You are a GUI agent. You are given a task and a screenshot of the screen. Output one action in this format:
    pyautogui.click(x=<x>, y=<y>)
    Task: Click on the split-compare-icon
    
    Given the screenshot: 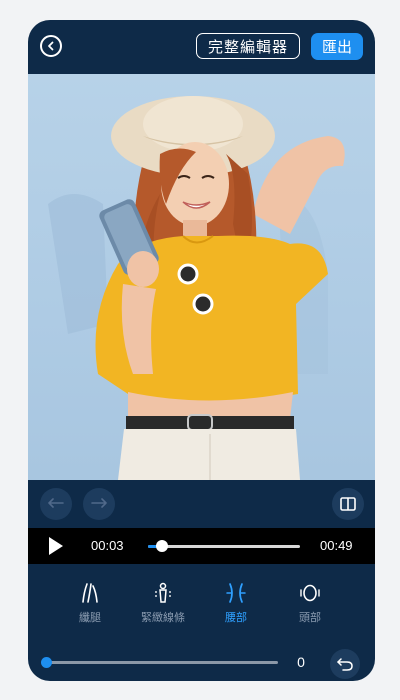 What is the action you would take?
    pyautogui.click(x=348, y=504)
    